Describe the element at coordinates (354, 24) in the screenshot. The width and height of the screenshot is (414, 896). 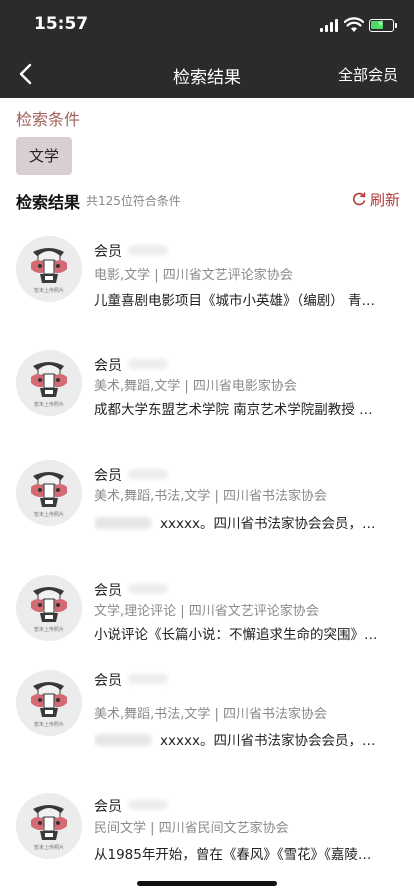
I see `wifi-icon` at that location.